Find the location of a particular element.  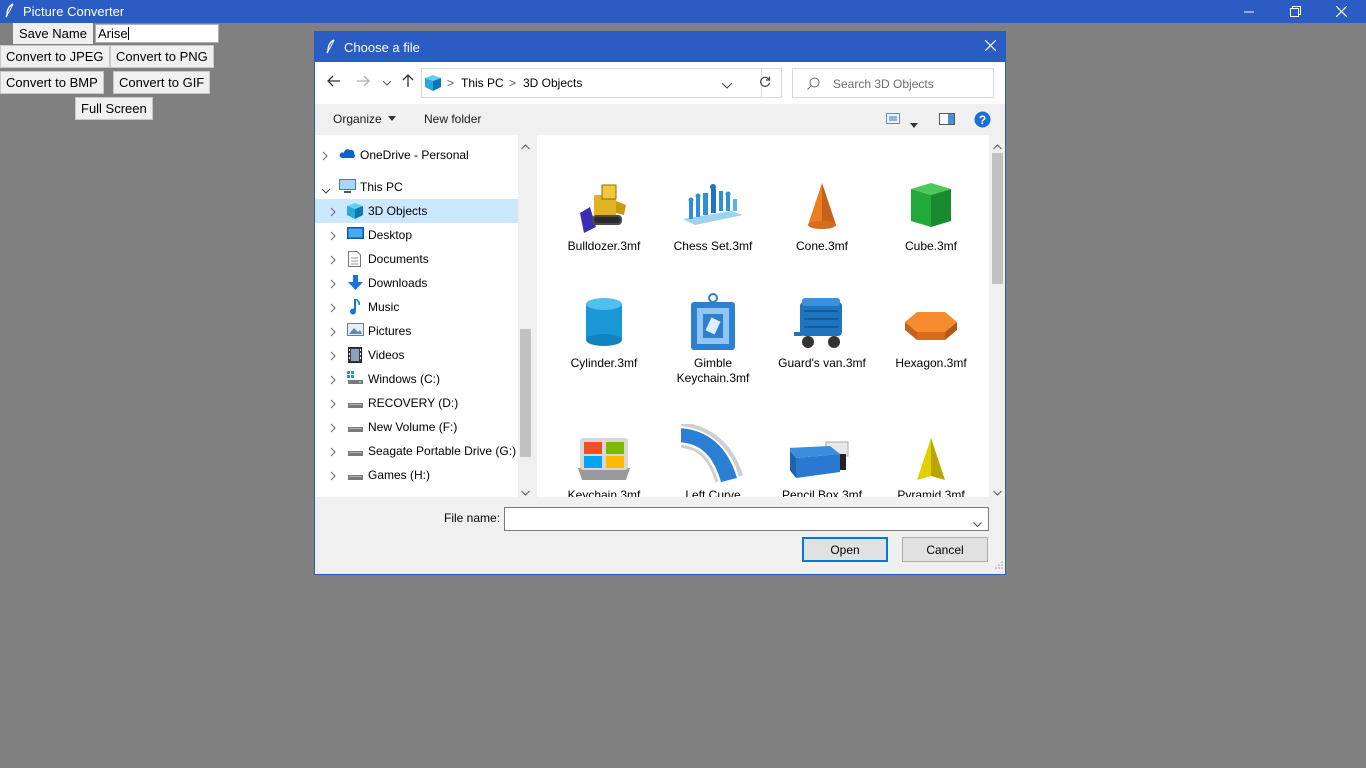

nav-item-desktop: Desktop is located at coordinates (416, 235).